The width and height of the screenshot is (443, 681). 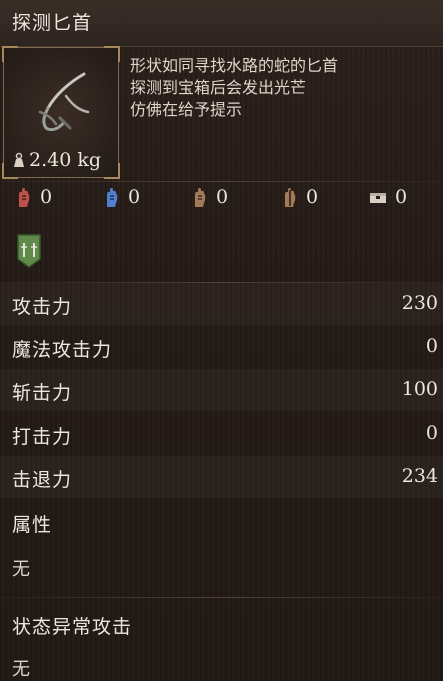 What do you see at coordinates (42, 480) in the screenshot?
I see `stat-label: 击退力` at bounding box center [42, 480].